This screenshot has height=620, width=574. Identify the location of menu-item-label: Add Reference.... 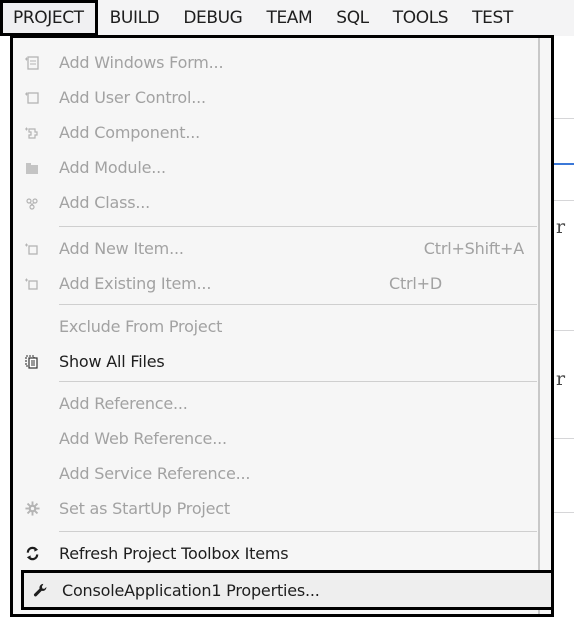
(123, 403).